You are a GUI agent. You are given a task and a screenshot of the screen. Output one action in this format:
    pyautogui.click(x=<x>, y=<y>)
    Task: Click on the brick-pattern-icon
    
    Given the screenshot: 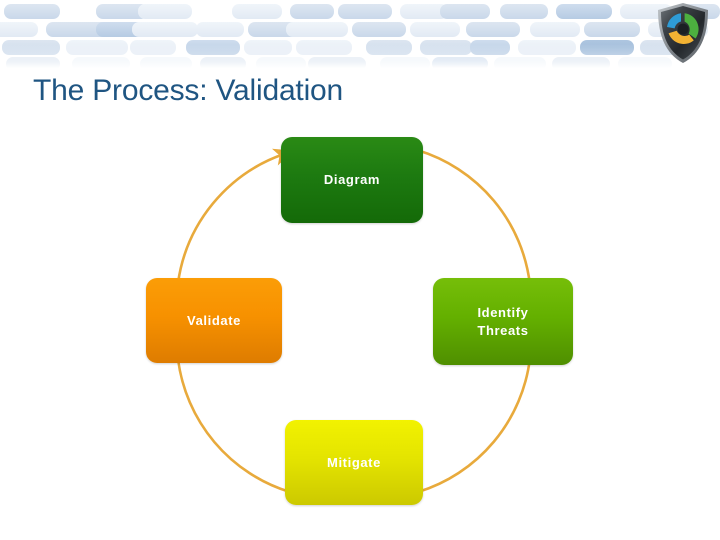 What is the action you would take?
    pyautogui.click(x=360, y=36)
    